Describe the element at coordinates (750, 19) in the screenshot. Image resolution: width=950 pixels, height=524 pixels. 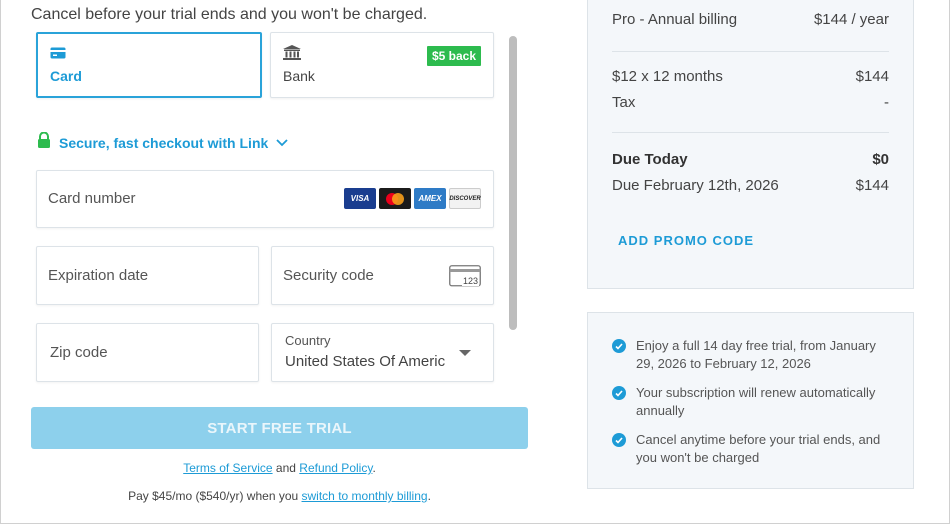
I see `plan-row: Pro - Annual billing $144 / year` at that location.